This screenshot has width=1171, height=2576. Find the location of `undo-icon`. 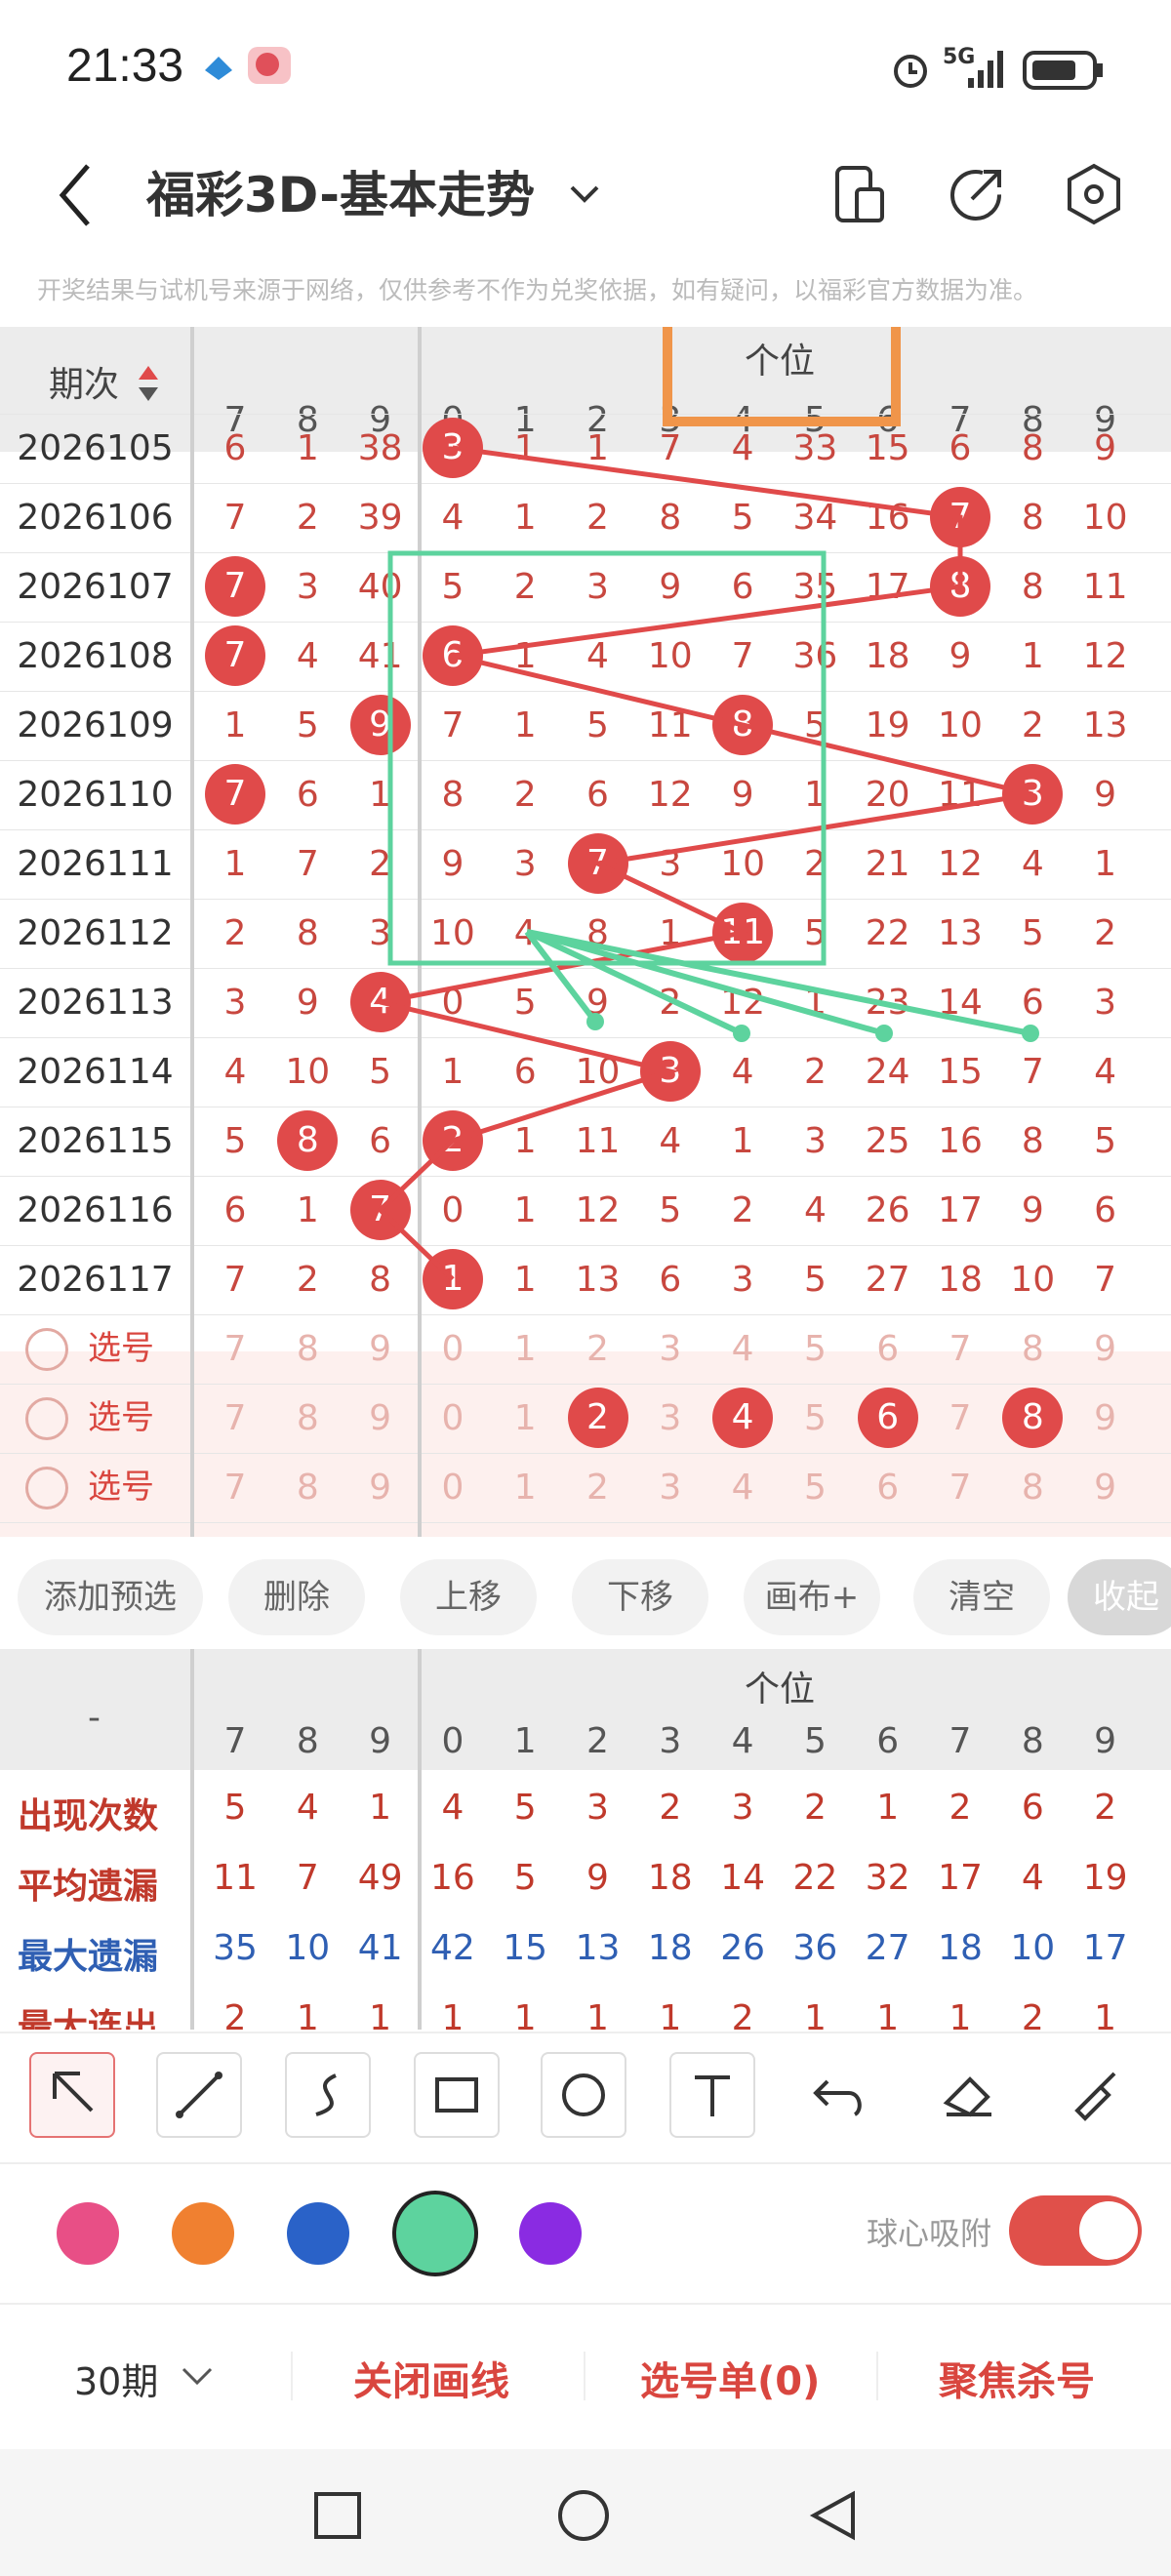

undo-icon is located at coordinates (841, 2095).